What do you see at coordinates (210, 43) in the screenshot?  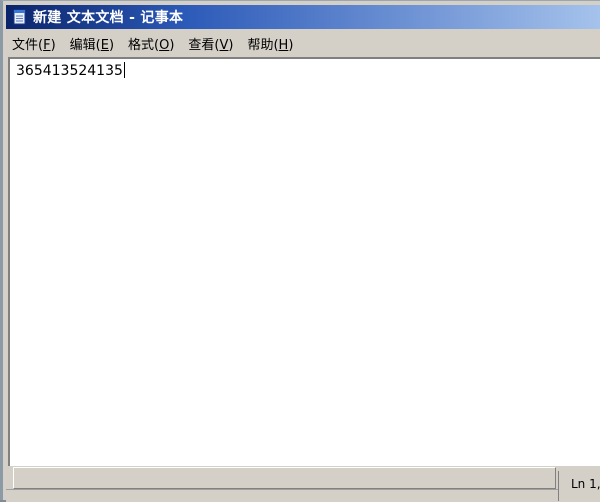 I see `menu-view: 查看(V)` at bounding box center [210, 43].